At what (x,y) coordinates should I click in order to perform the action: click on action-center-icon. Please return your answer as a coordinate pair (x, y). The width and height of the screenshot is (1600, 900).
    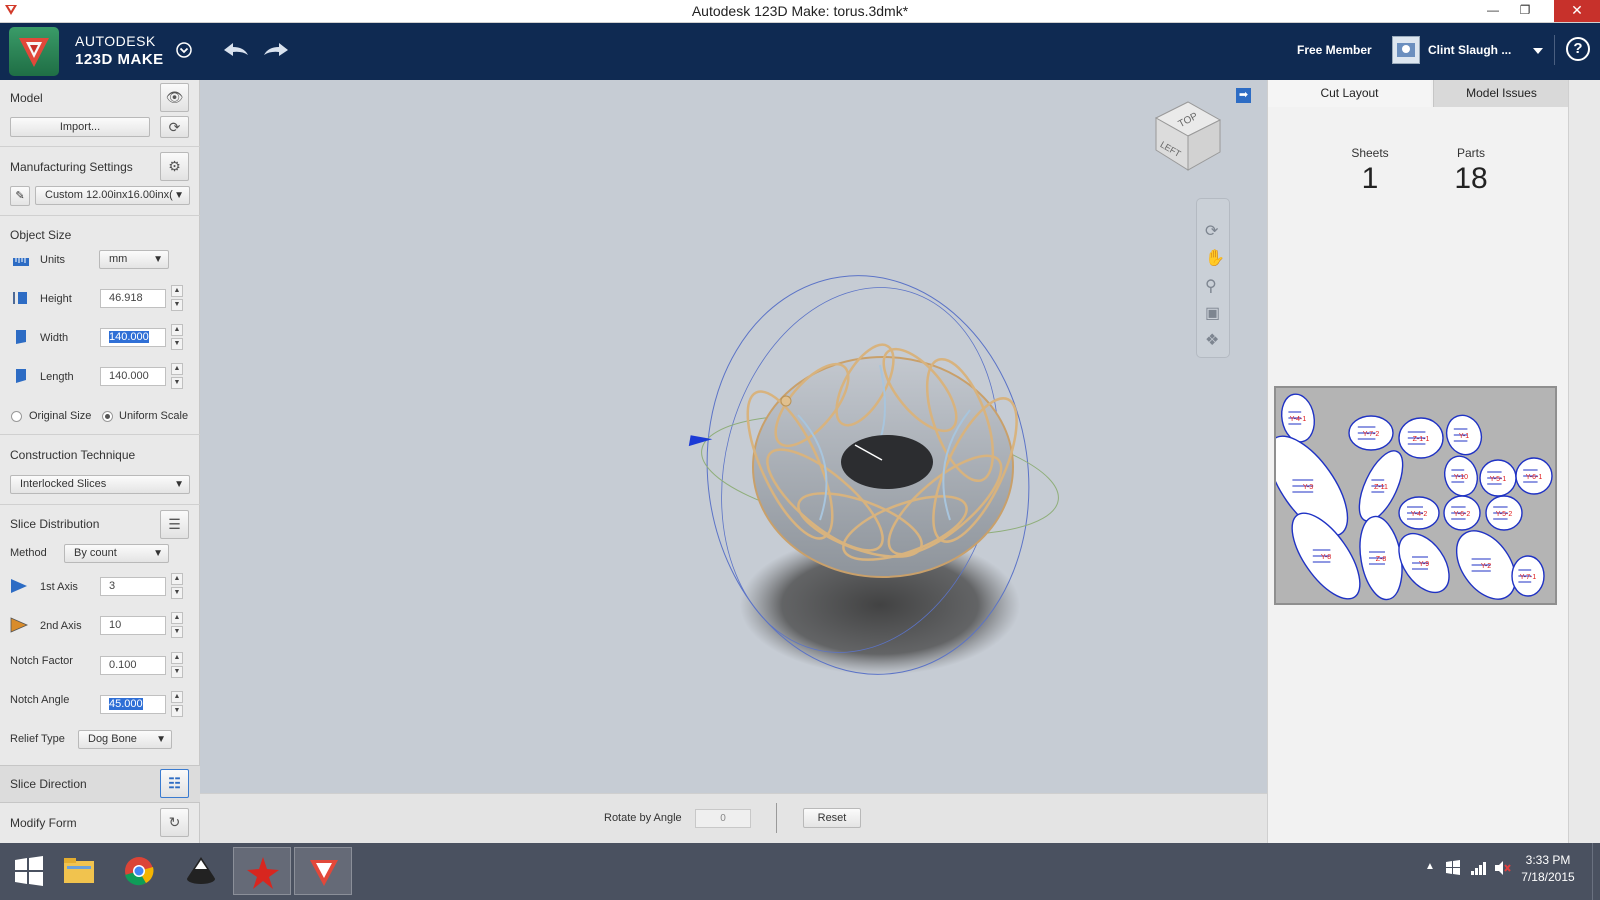
    Looking at the image, I should click on (1453, 868).